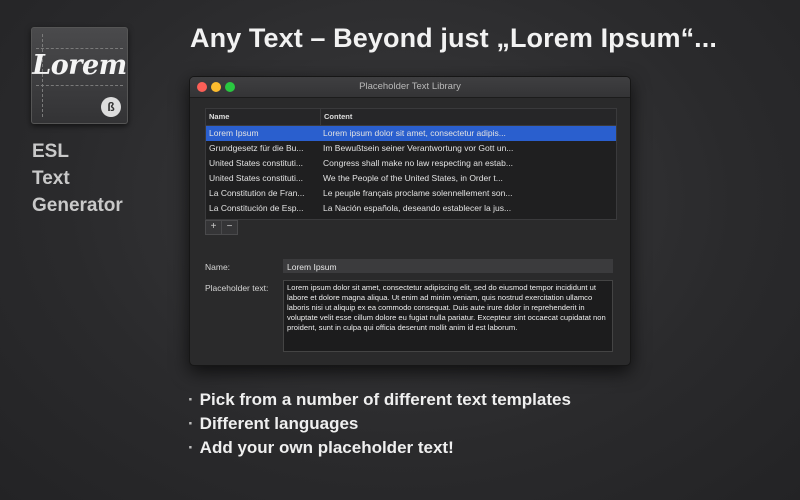 The width and height of the screenshot is (800, 500). What do you see at coordinates (218, 267) in the screenshot?
I see `name-label: Name:` at bounding box center [218, 267].